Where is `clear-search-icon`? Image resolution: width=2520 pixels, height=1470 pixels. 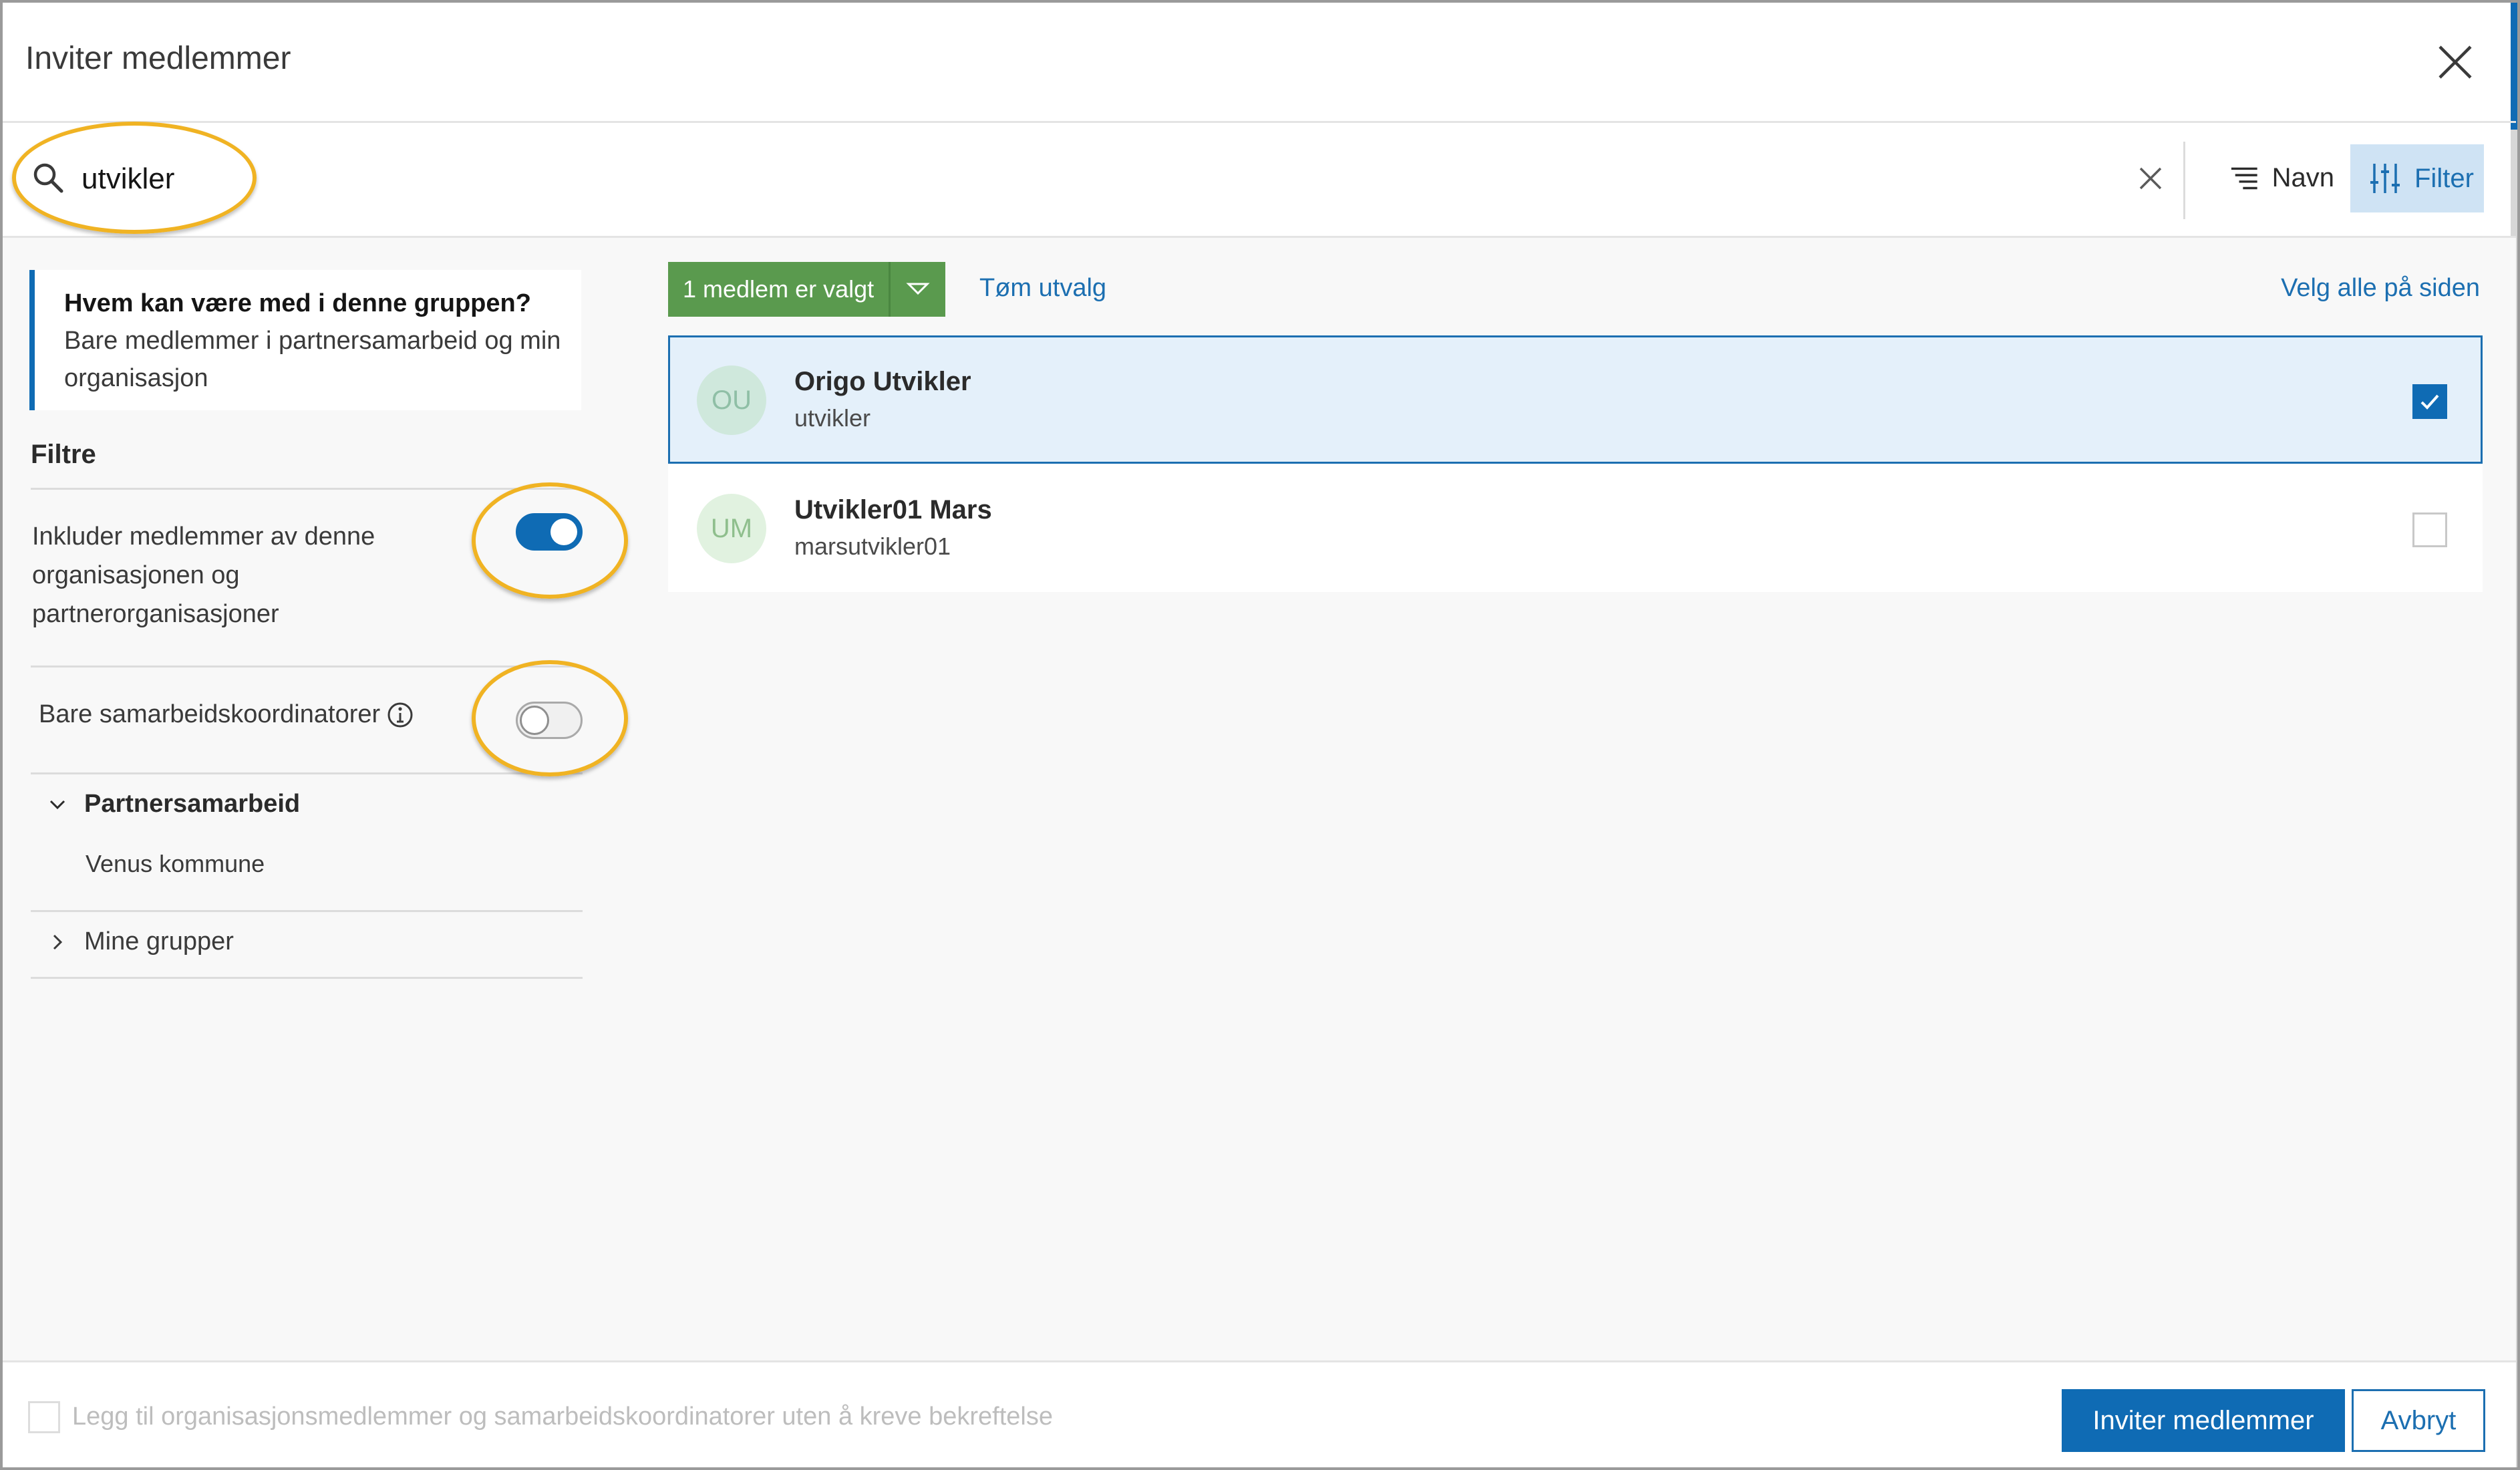 clear-search-icon is located at coordinates (2150, 179).